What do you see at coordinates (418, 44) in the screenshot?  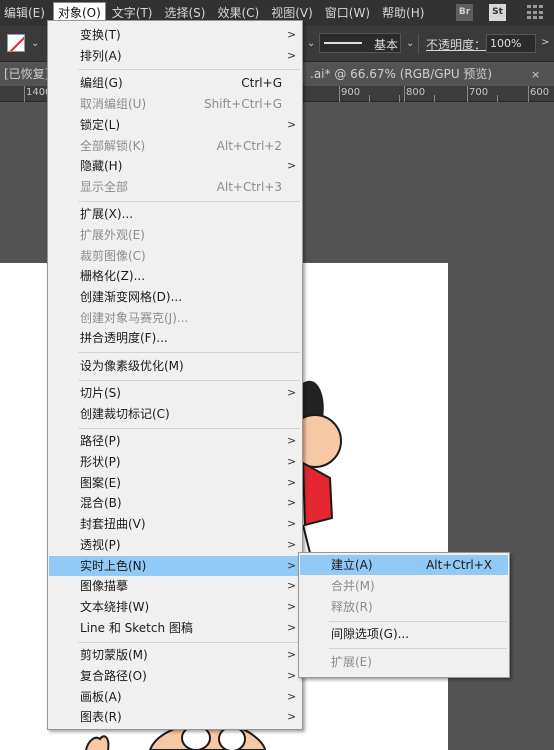 I see `divider` at bounding box center [418, 44].